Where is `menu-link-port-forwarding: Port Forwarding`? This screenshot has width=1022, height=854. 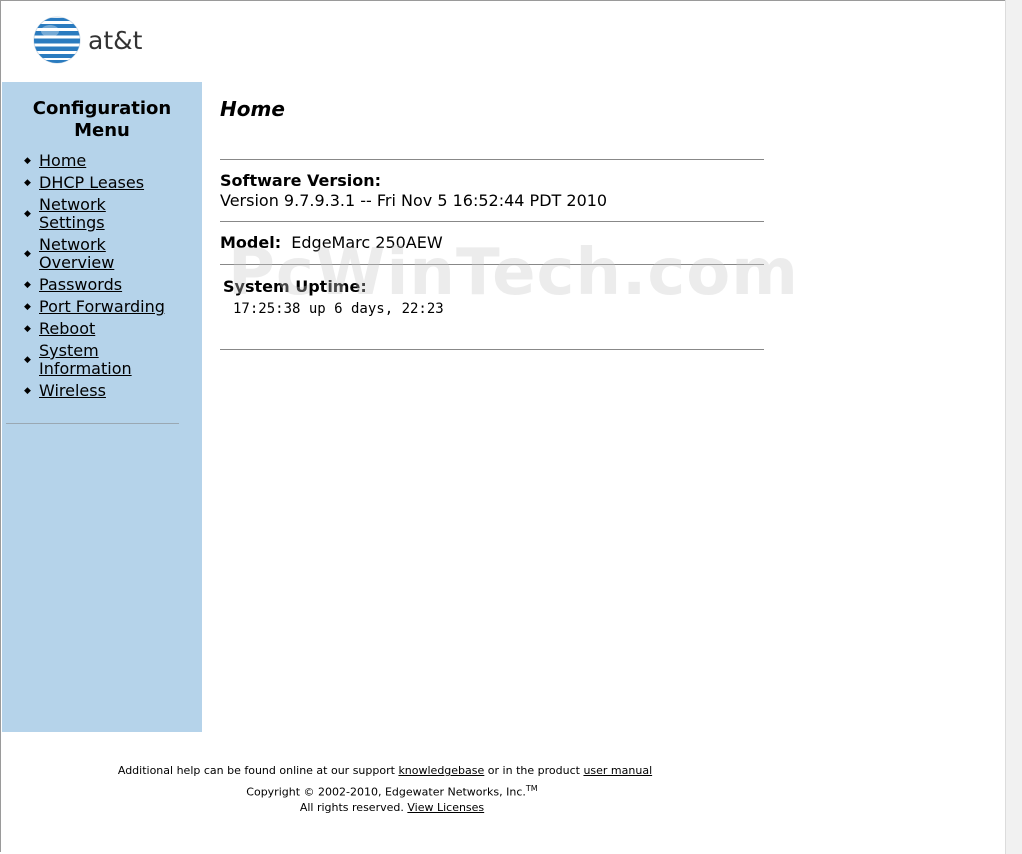 menu-link-port-forwarding: Port Forwarding is located at coordinates (109, 307).